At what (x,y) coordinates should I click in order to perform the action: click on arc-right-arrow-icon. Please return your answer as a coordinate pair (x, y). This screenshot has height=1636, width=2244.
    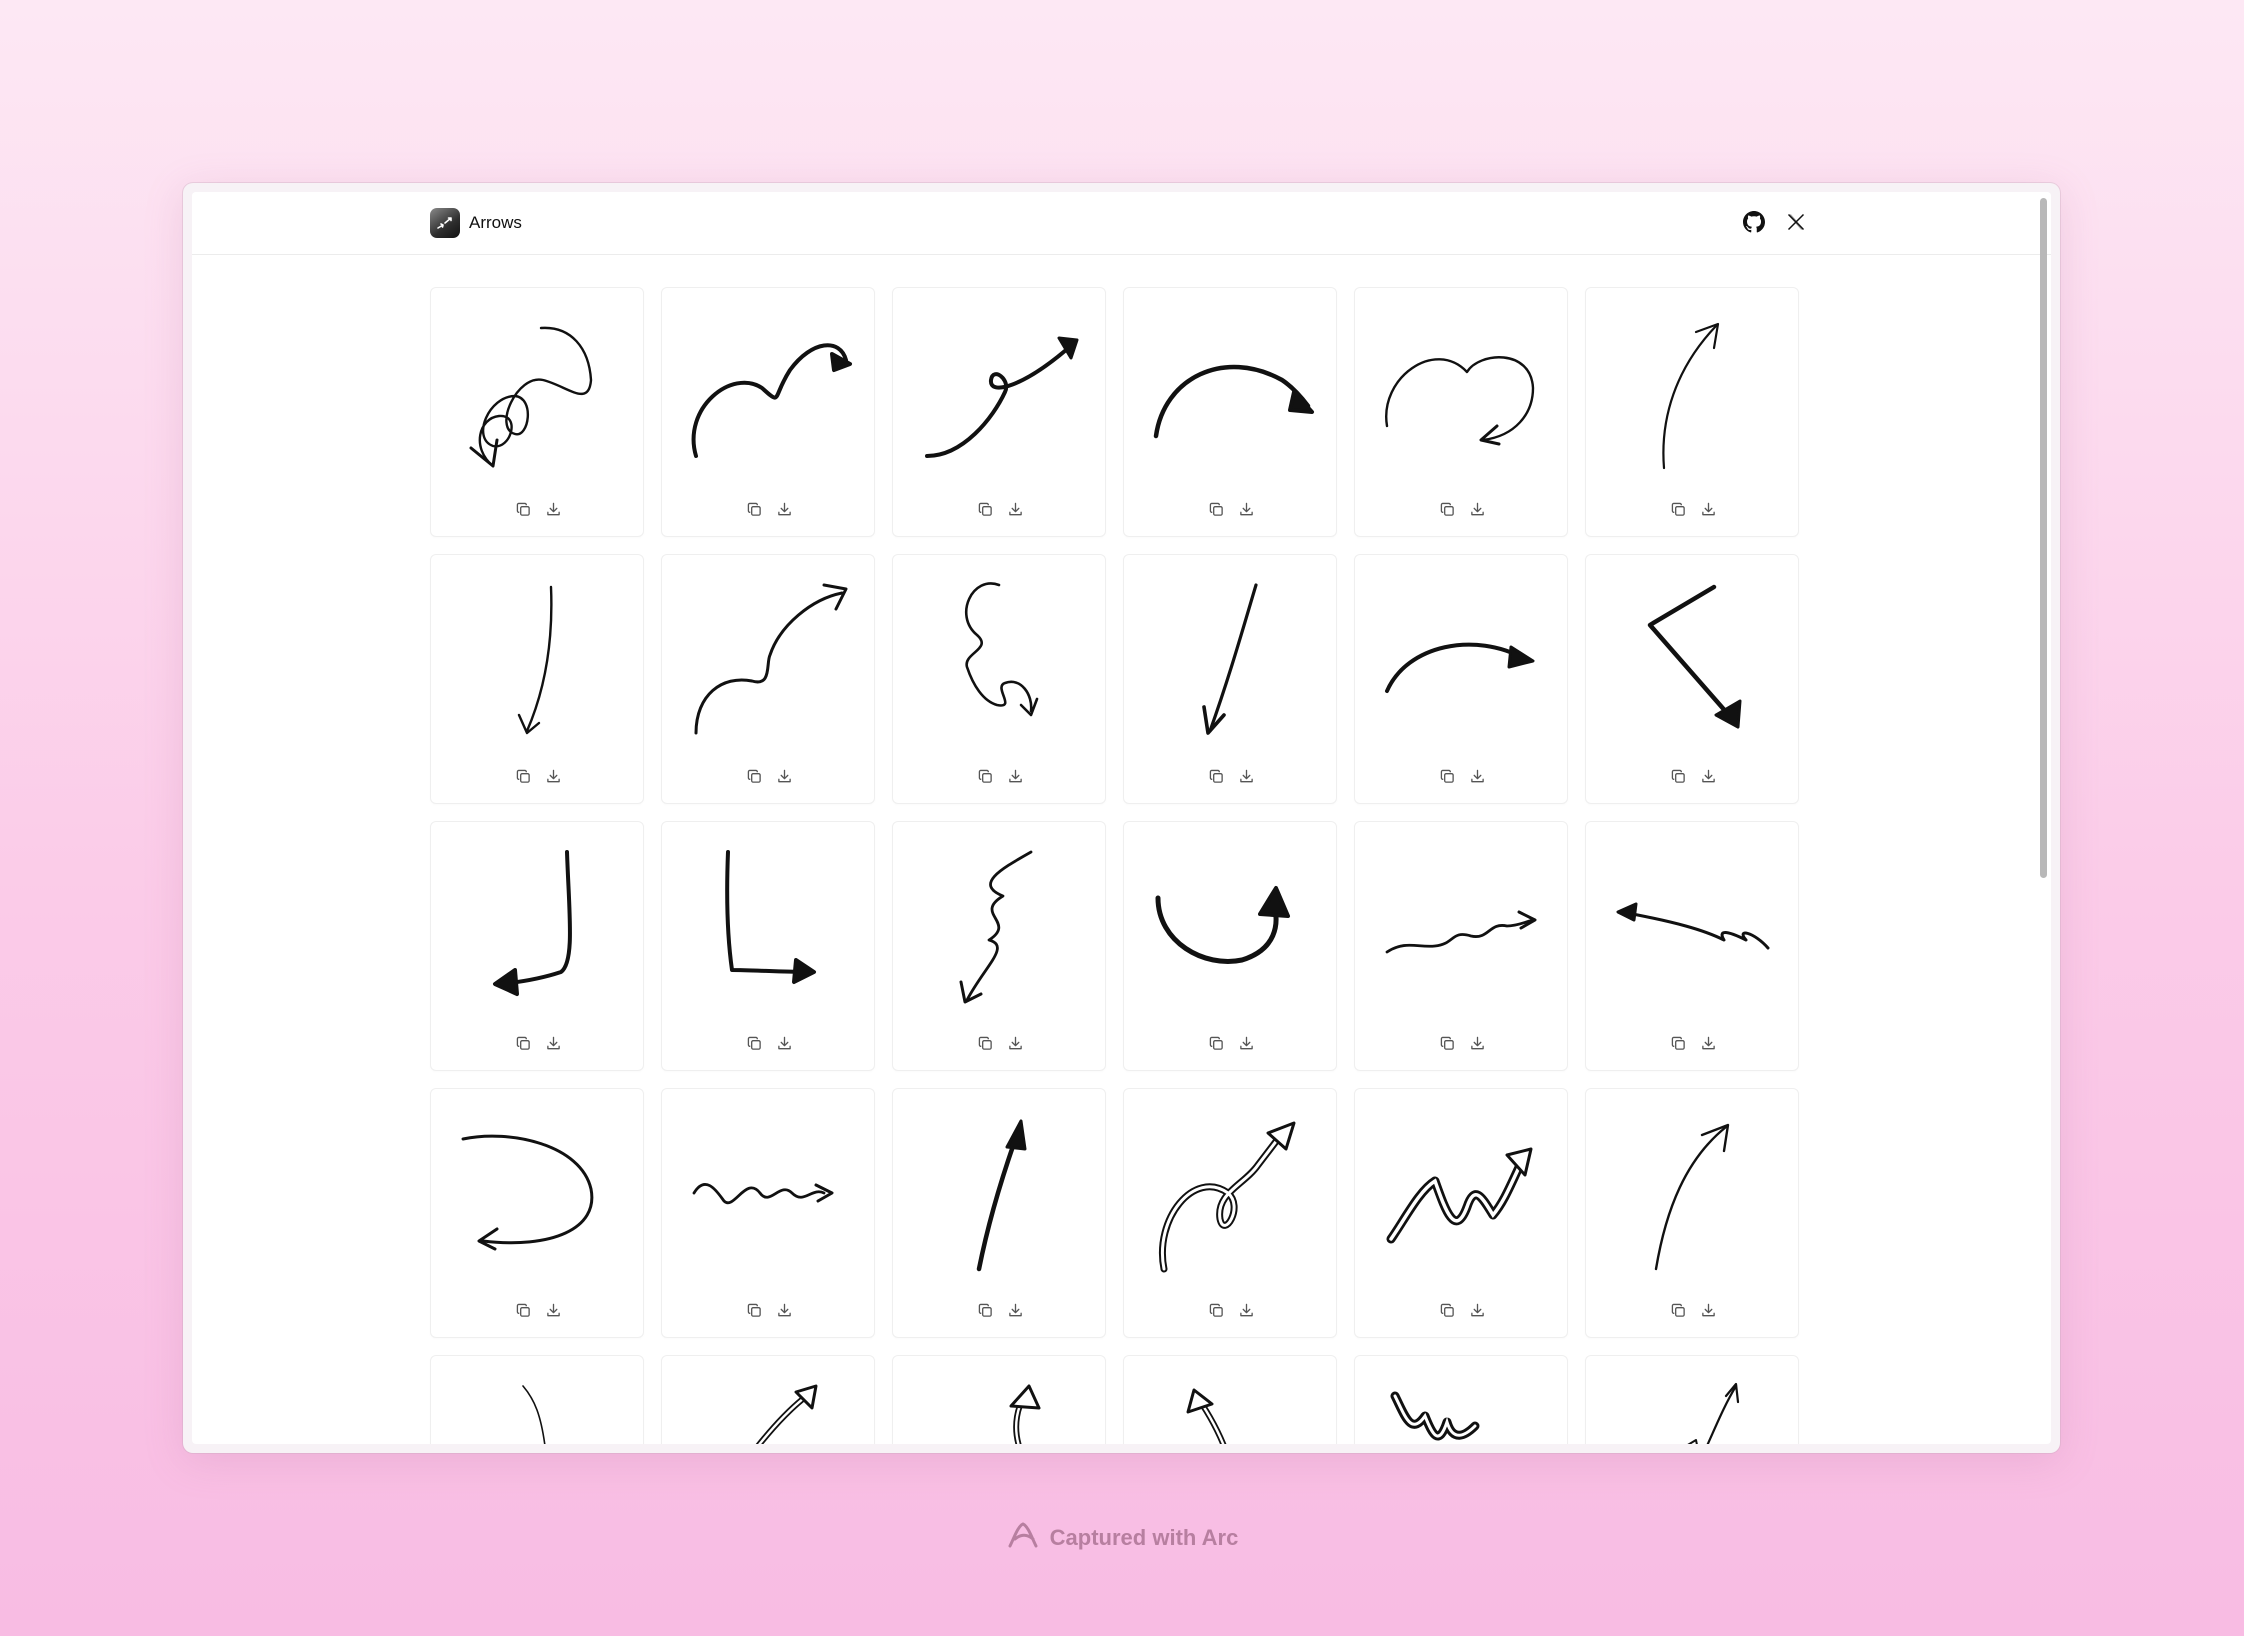
    Looking at the image, I should click on (1231, 390).